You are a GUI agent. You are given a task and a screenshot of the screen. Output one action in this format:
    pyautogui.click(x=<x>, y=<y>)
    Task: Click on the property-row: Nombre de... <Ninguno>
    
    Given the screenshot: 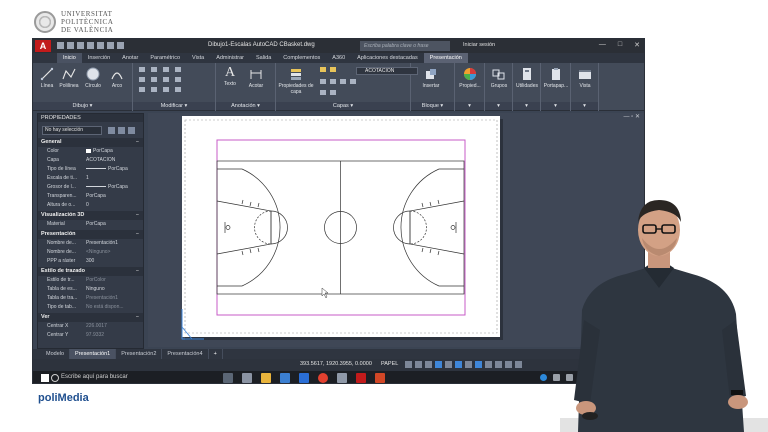 What is the action you would take?
    pyautogui.click(x=90, y=252)
    